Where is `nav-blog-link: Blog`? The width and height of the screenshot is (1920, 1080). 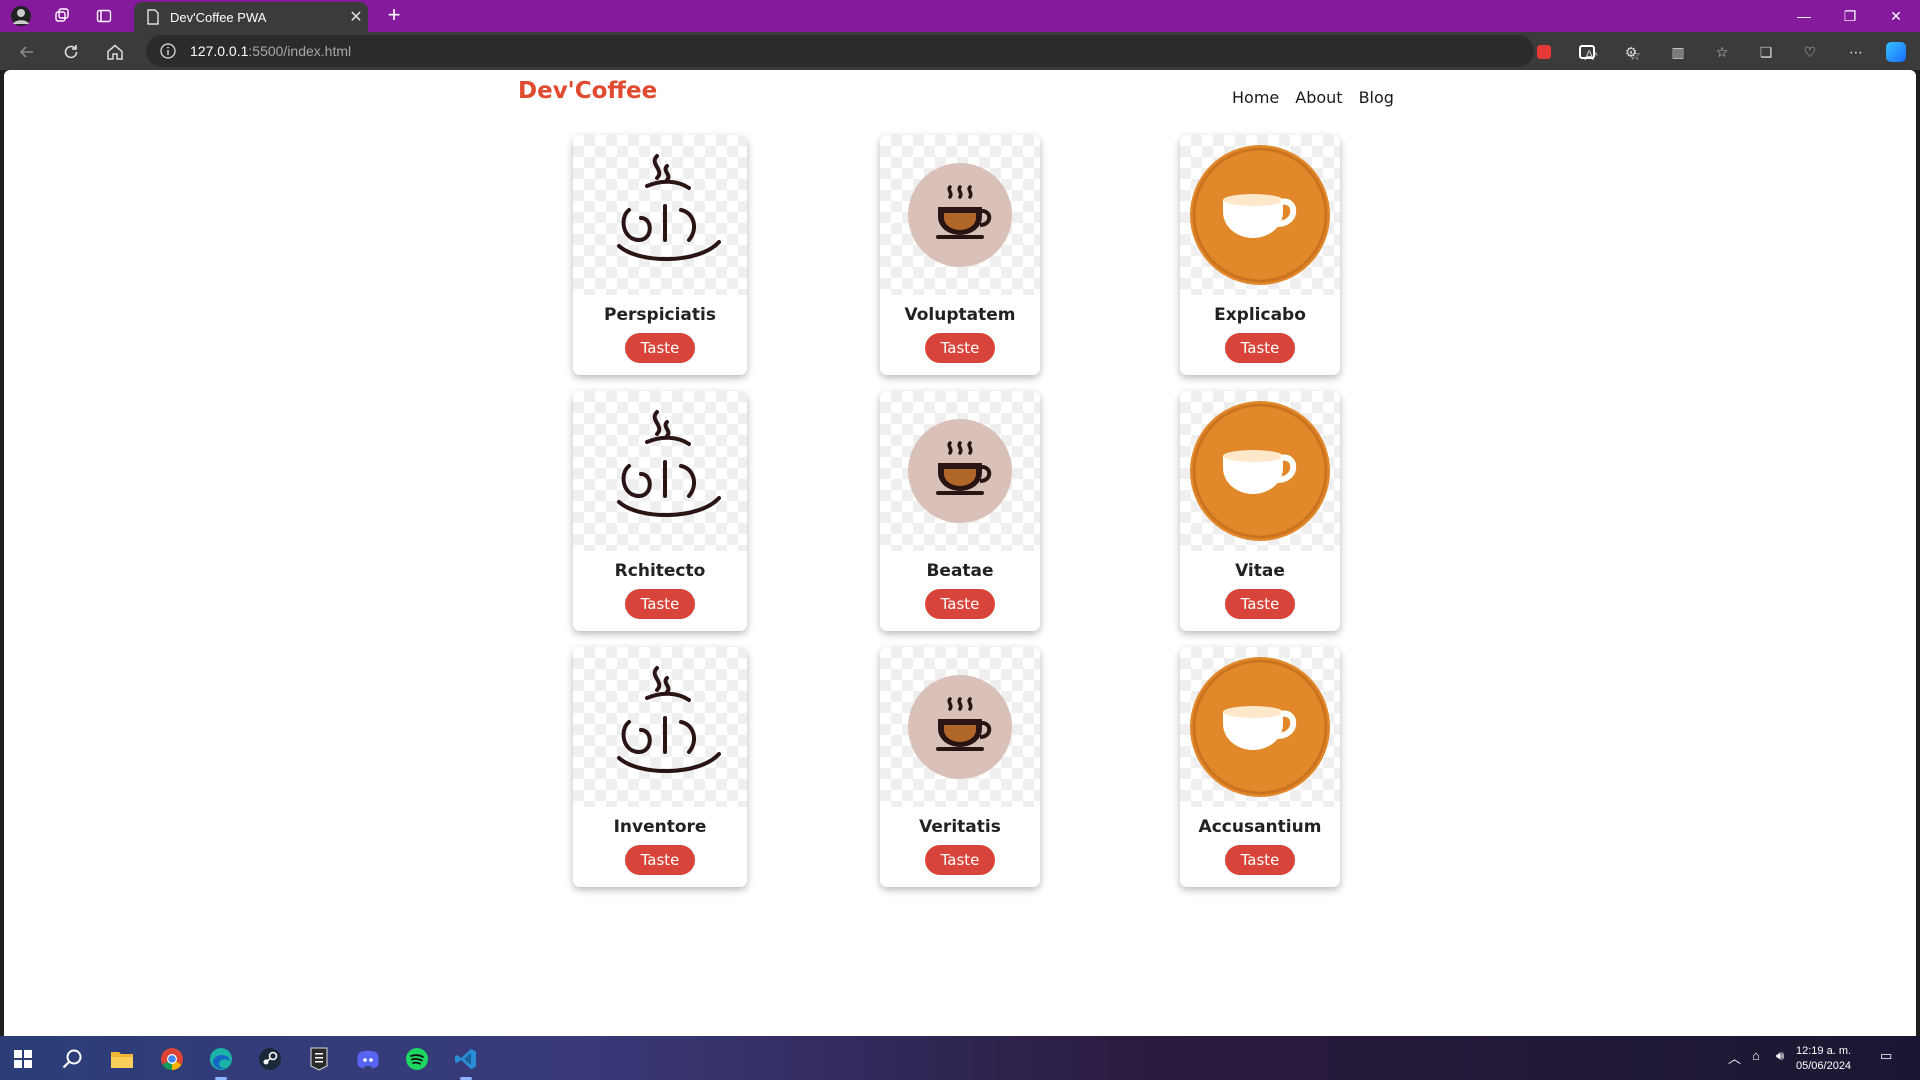 nav-blog-link: Blog is located at coordinates (1376, 97).